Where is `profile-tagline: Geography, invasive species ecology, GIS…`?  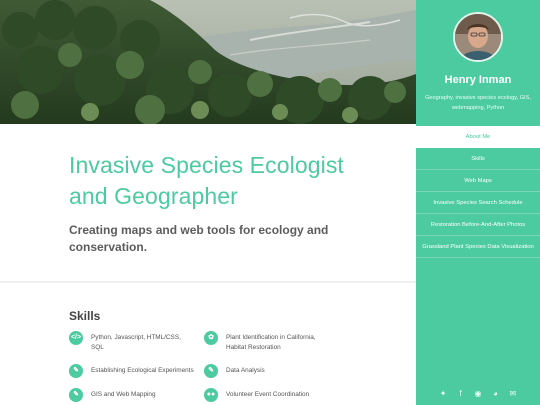 profile-tagline: Geography, invasive species ecology, GIS… is located at coordinates (478, 103).